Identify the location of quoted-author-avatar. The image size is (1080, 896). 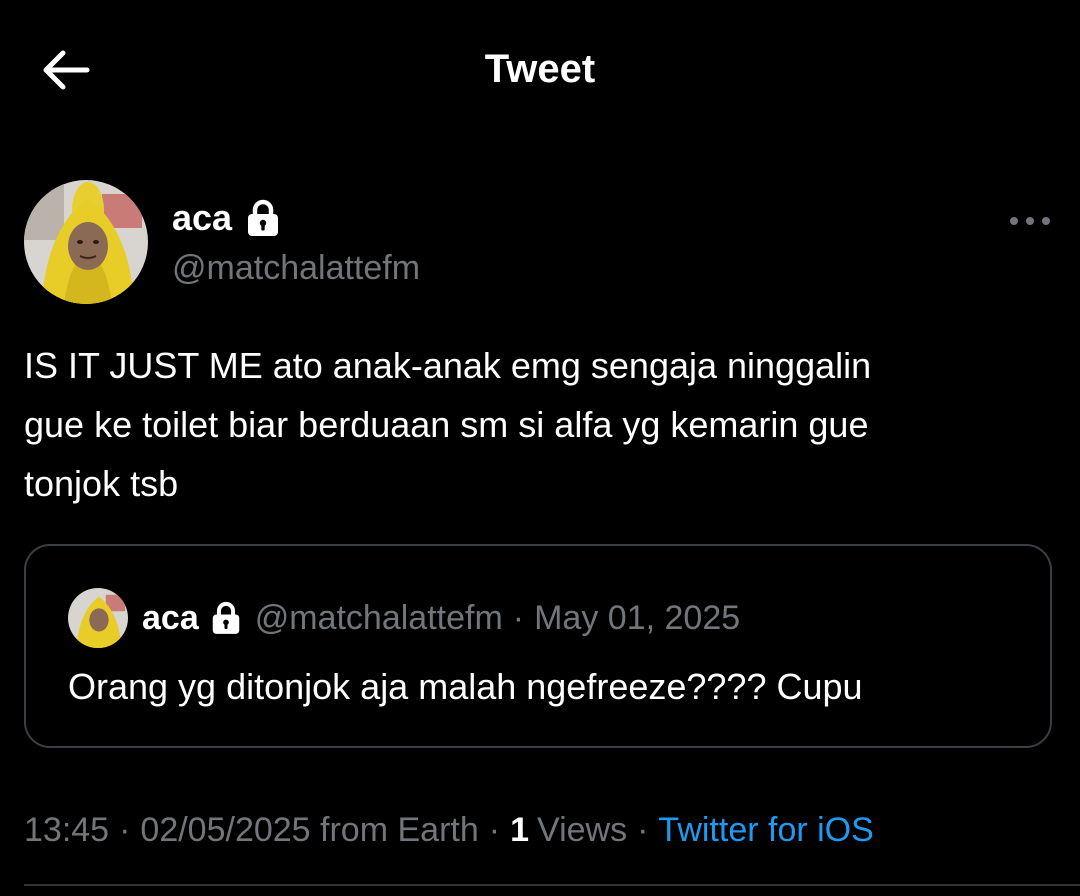
(98, 618).